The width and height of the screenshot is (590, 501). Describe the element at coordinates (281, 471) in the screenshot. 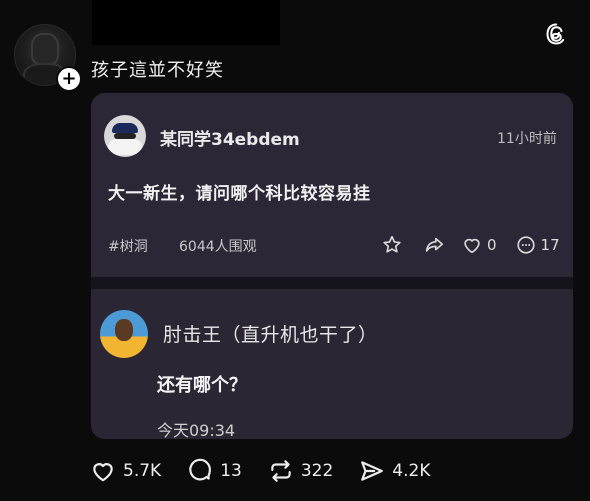

I see `repost-icon` at that location.